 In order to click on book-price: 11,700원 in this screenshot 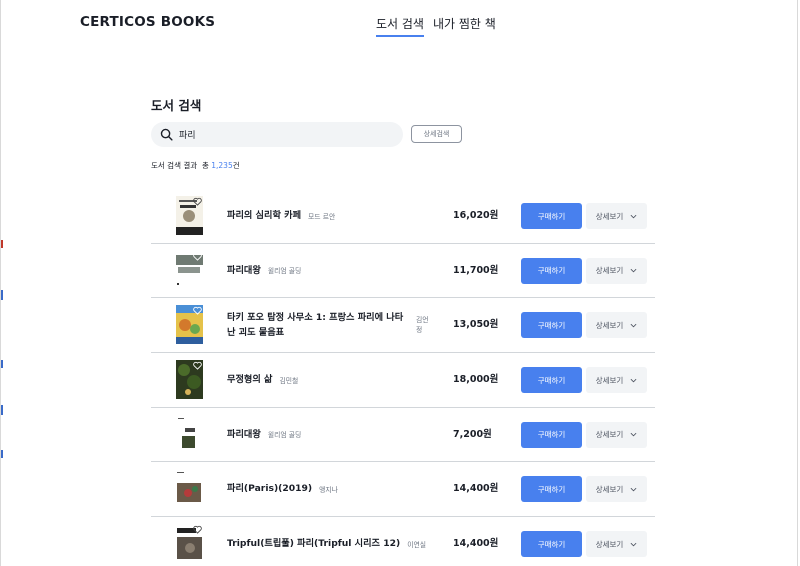, I will do `click(476, 270)`.